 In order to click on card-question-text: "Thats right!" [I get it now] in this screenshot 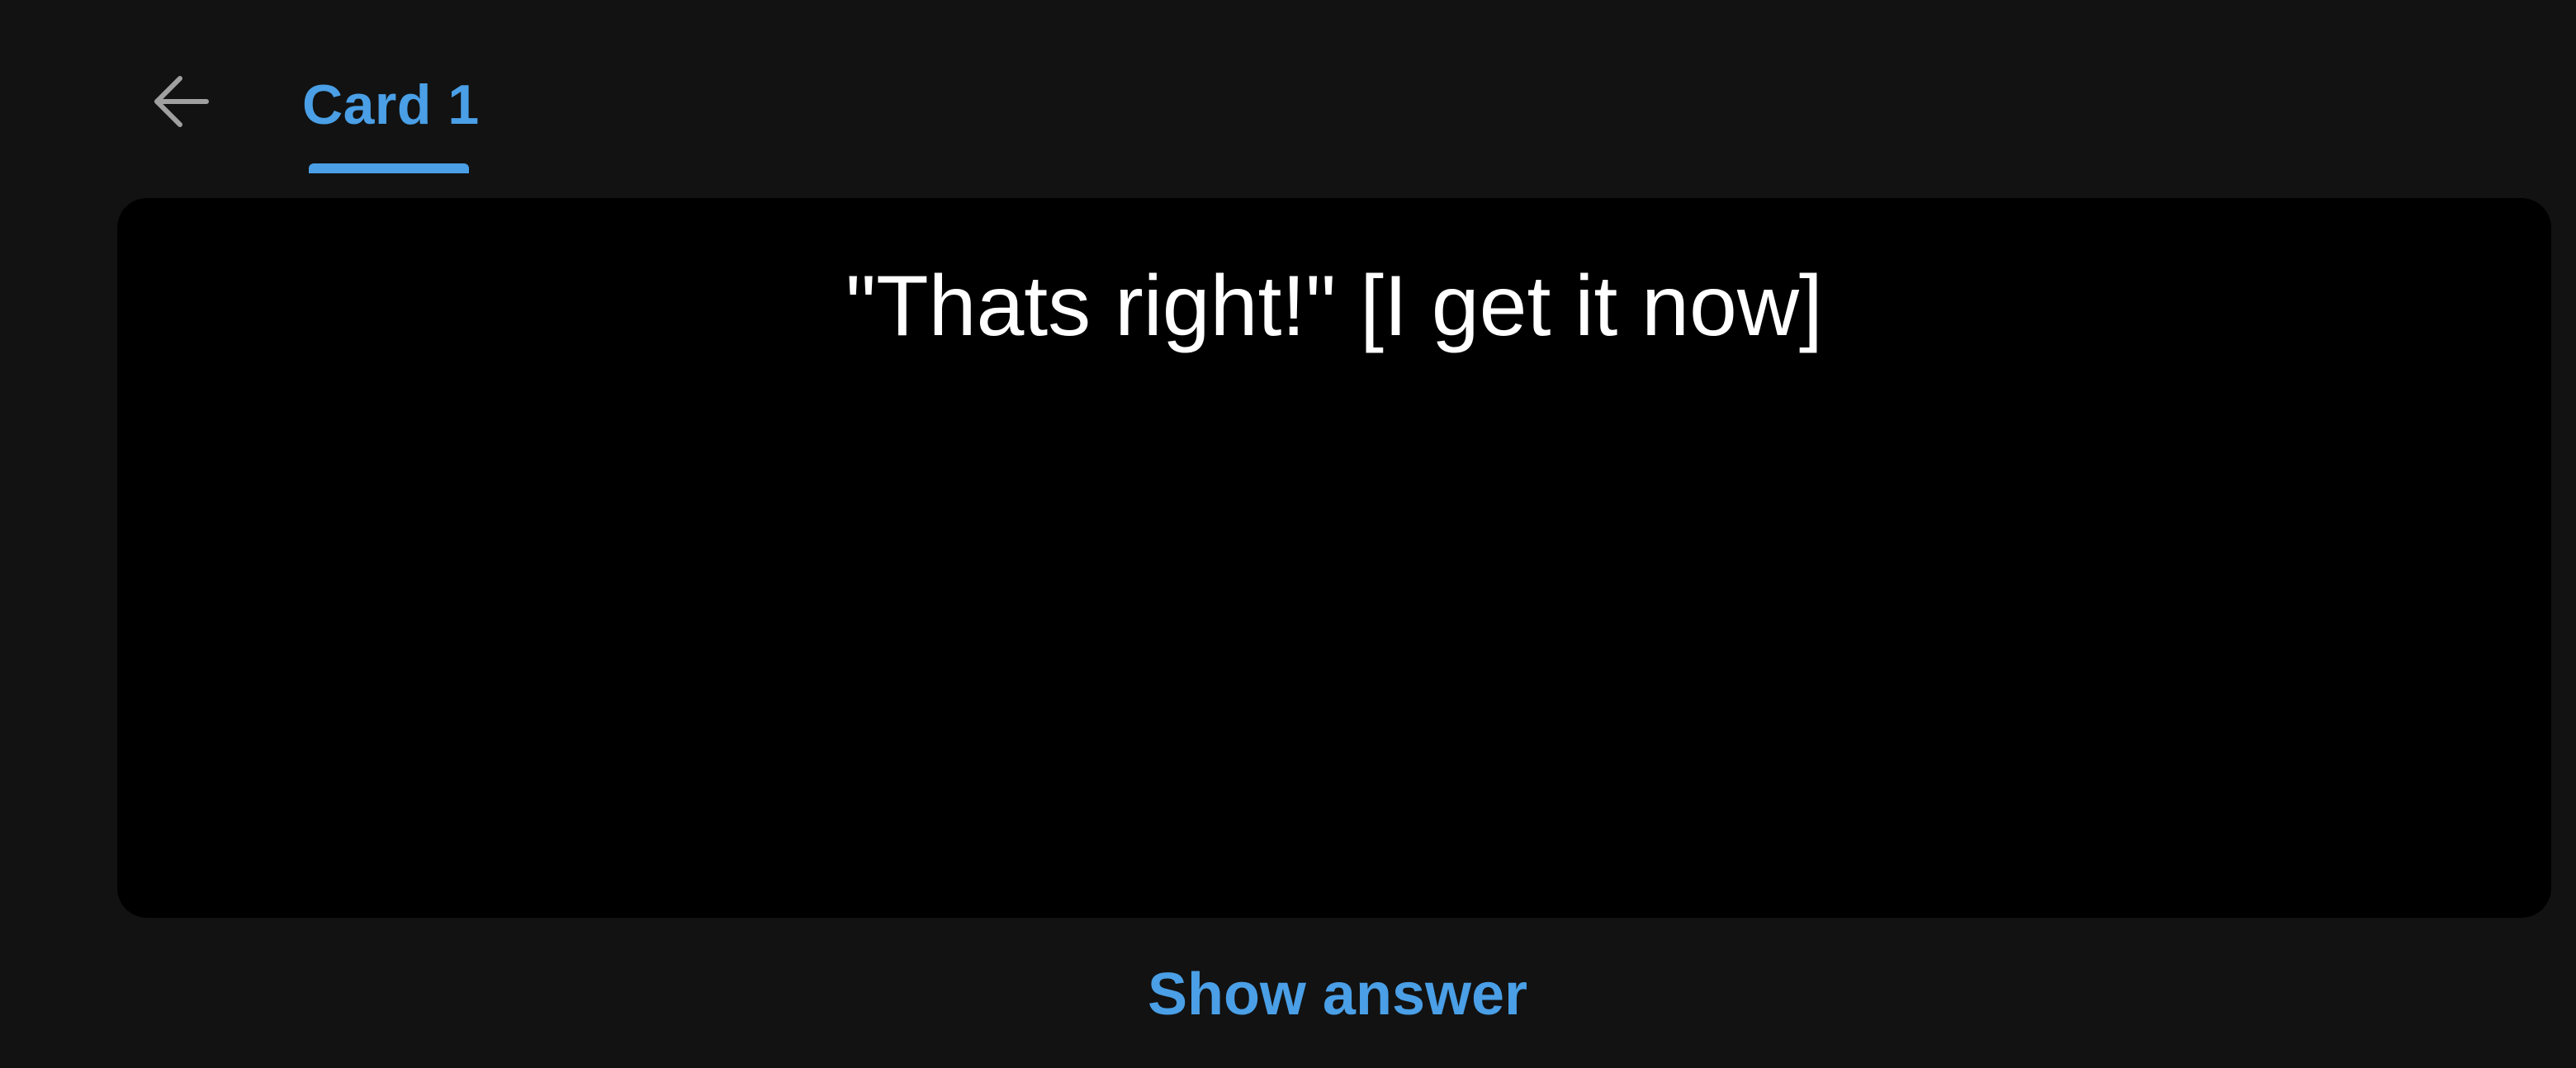, I will do `click(1334, 306)`.